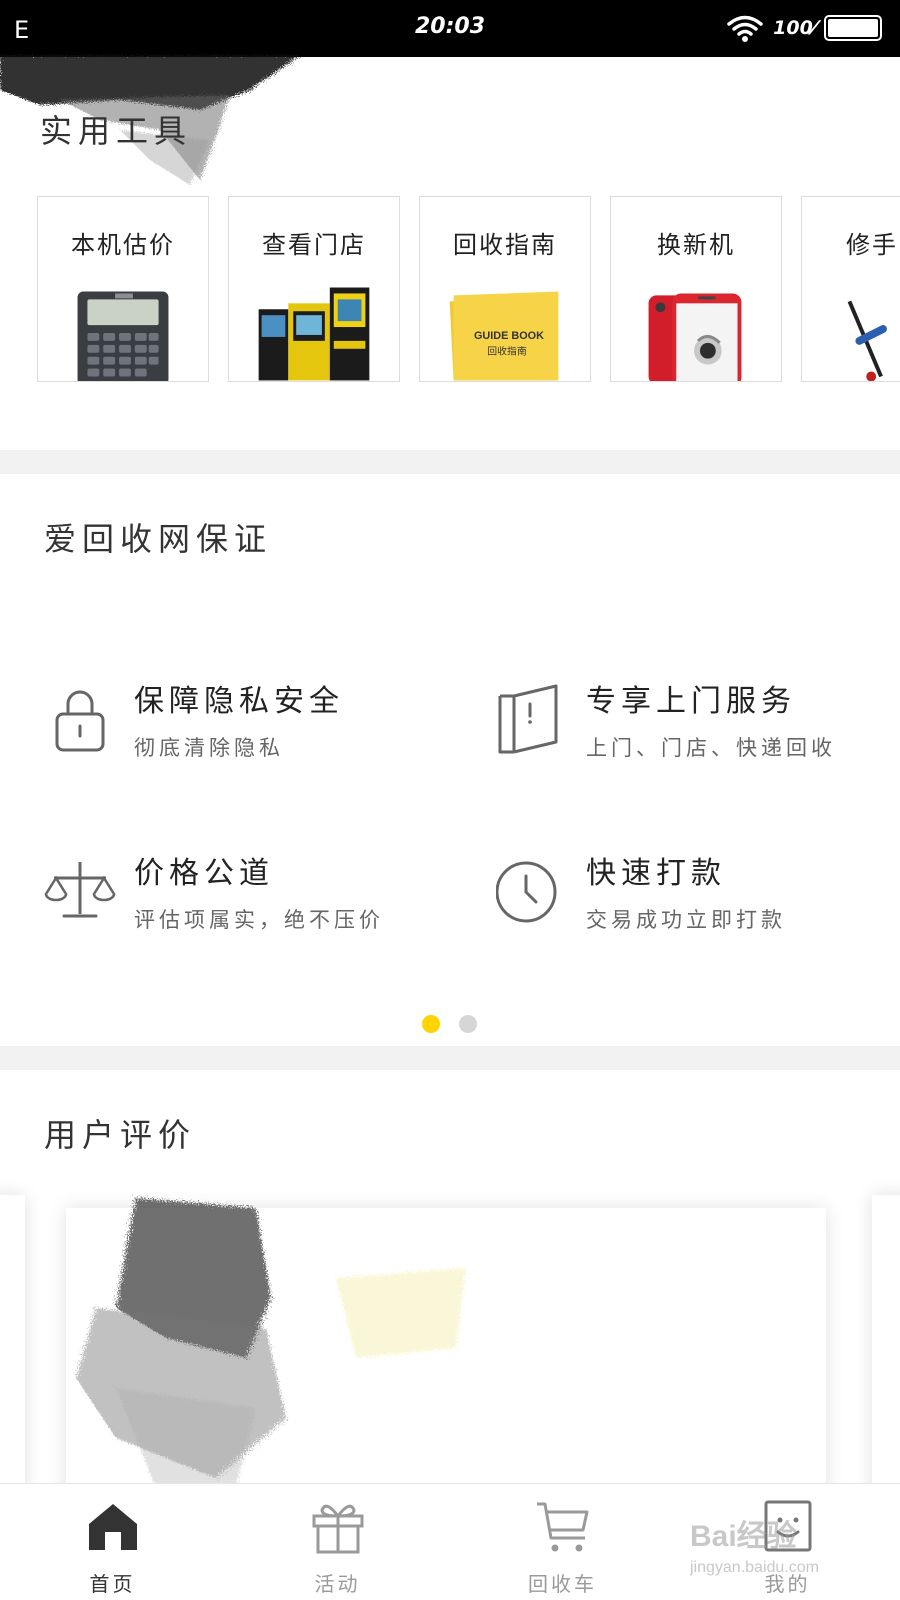 The height and width of the screenshot is (1600, 900). Describe the element at coordinates (271, 1341) in the screenshot. I see `ink-brush-decoration` at that location.